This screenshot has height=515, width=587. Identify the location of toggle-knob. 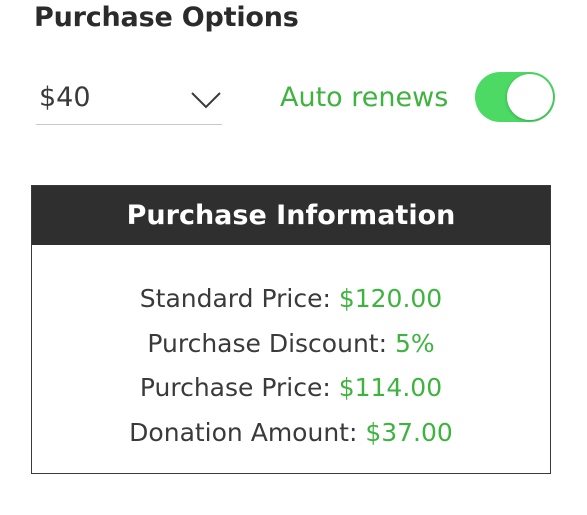
(530, 97).